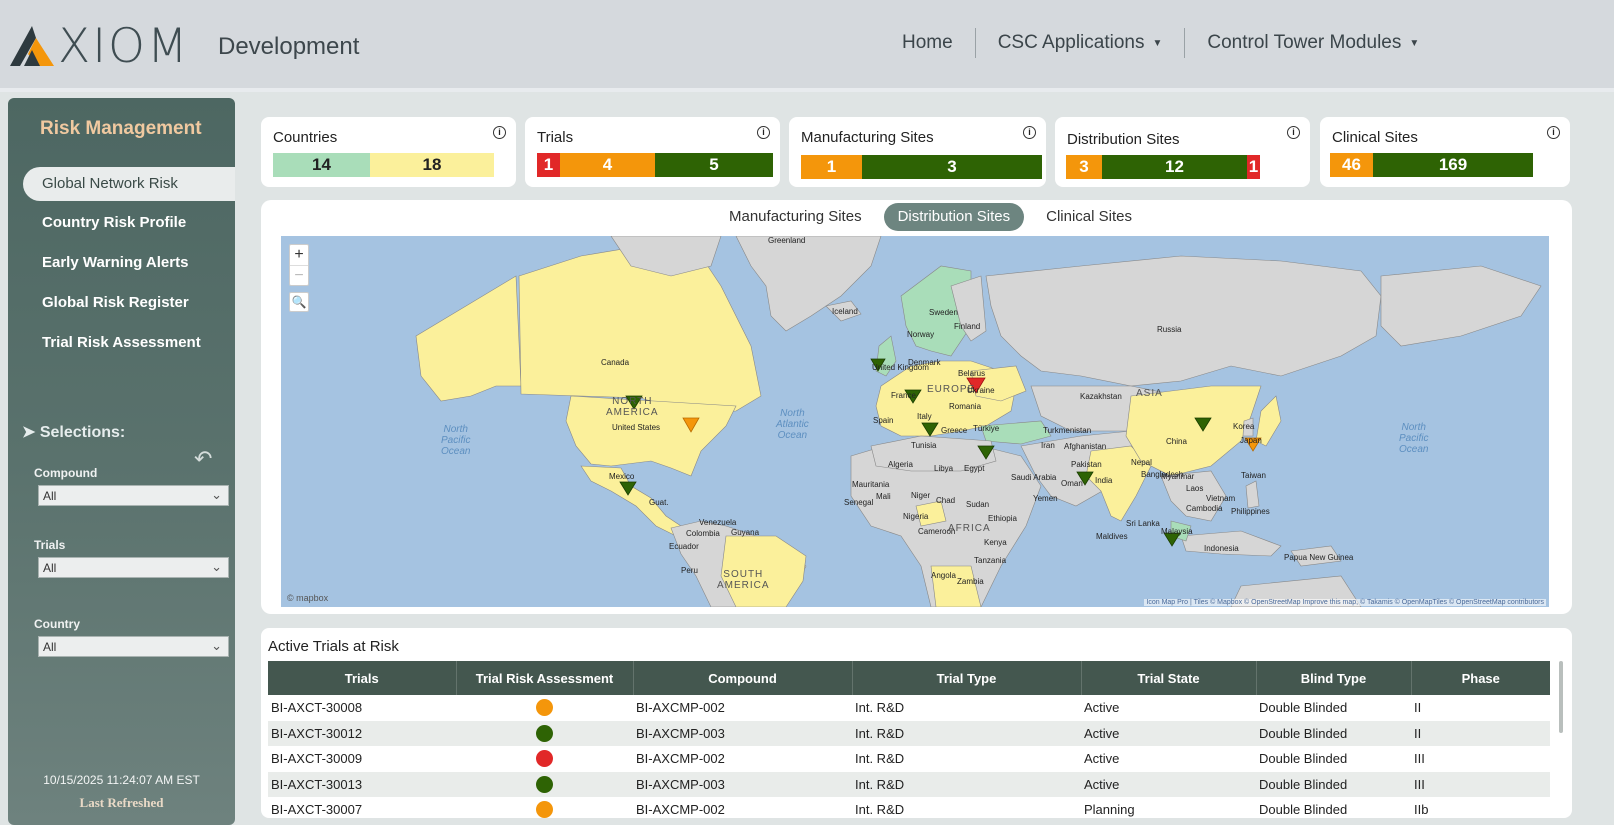 This screenshot has height=825, width=1614. What do you see at coordinates (944, 468) in the screenshot?
I see `country-label: Libya` at bounding box center [944, 468].